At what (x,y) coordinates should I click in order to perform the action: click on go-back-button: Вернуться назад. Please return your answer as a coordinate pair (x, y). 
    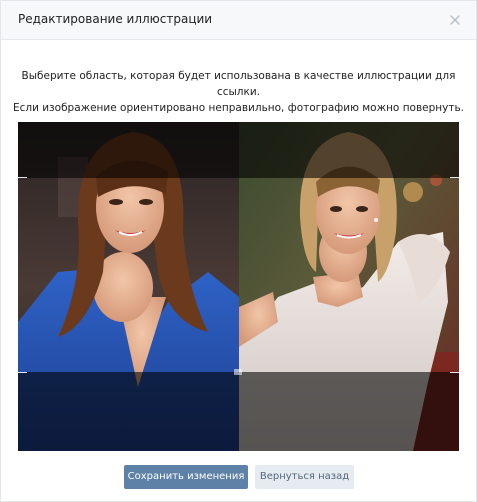
    Looking at the image, I should click on (304, 477).